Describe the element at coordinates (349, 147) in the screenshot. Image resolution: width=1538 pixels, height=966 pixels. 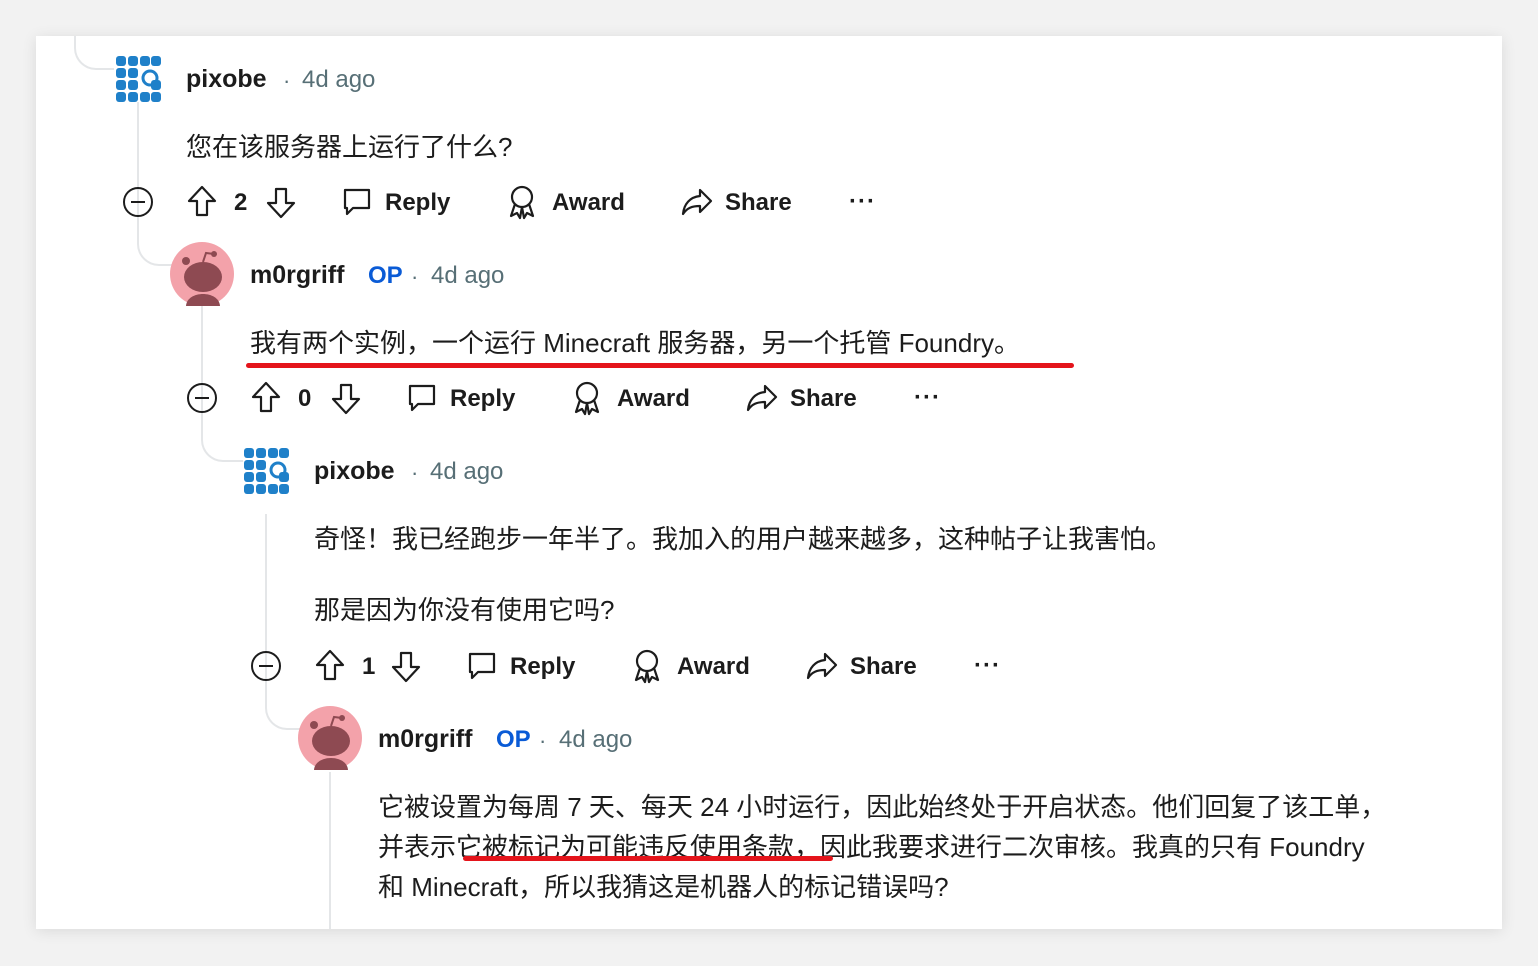
I see `comment-text: 您在该服务器上运行了什么?` at that location.